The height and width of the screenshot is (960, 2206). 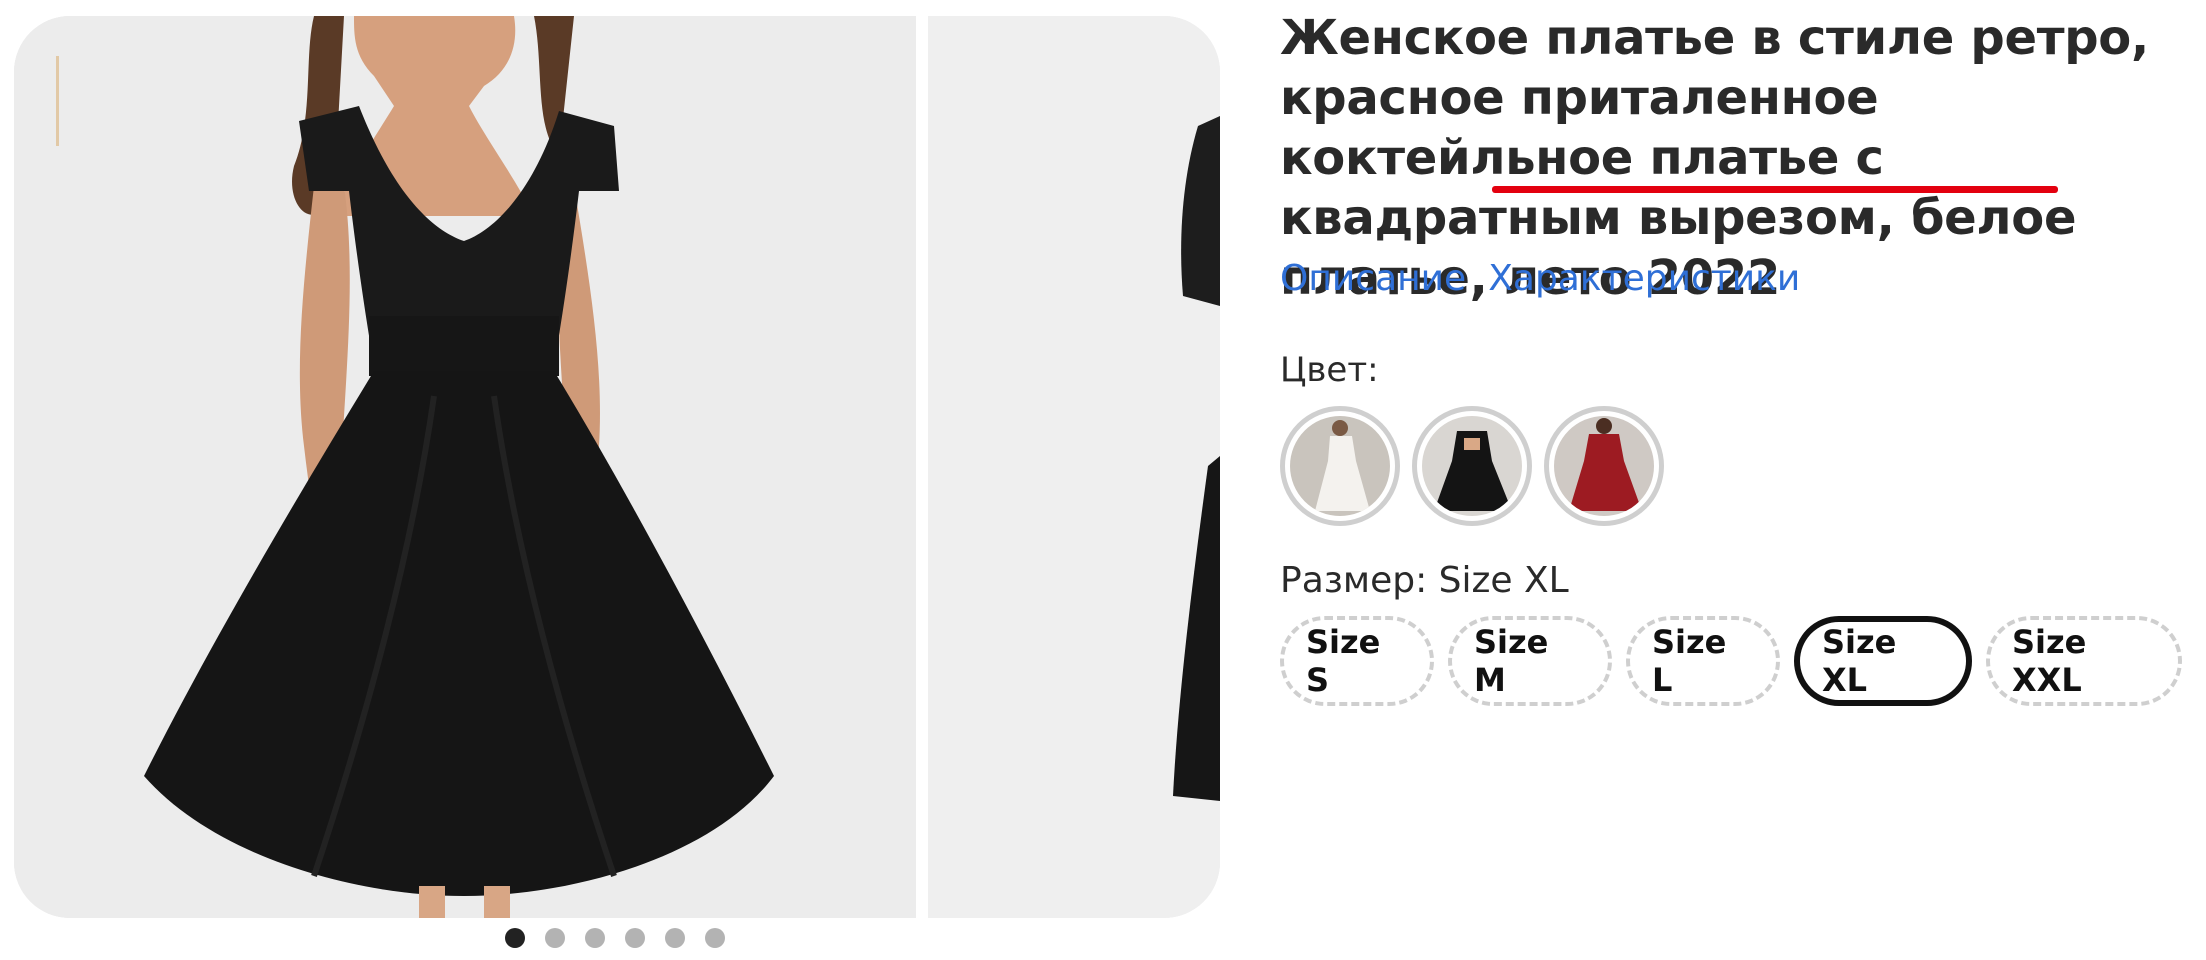 I want to click on color-swatches, so click(x=1472, y=466).